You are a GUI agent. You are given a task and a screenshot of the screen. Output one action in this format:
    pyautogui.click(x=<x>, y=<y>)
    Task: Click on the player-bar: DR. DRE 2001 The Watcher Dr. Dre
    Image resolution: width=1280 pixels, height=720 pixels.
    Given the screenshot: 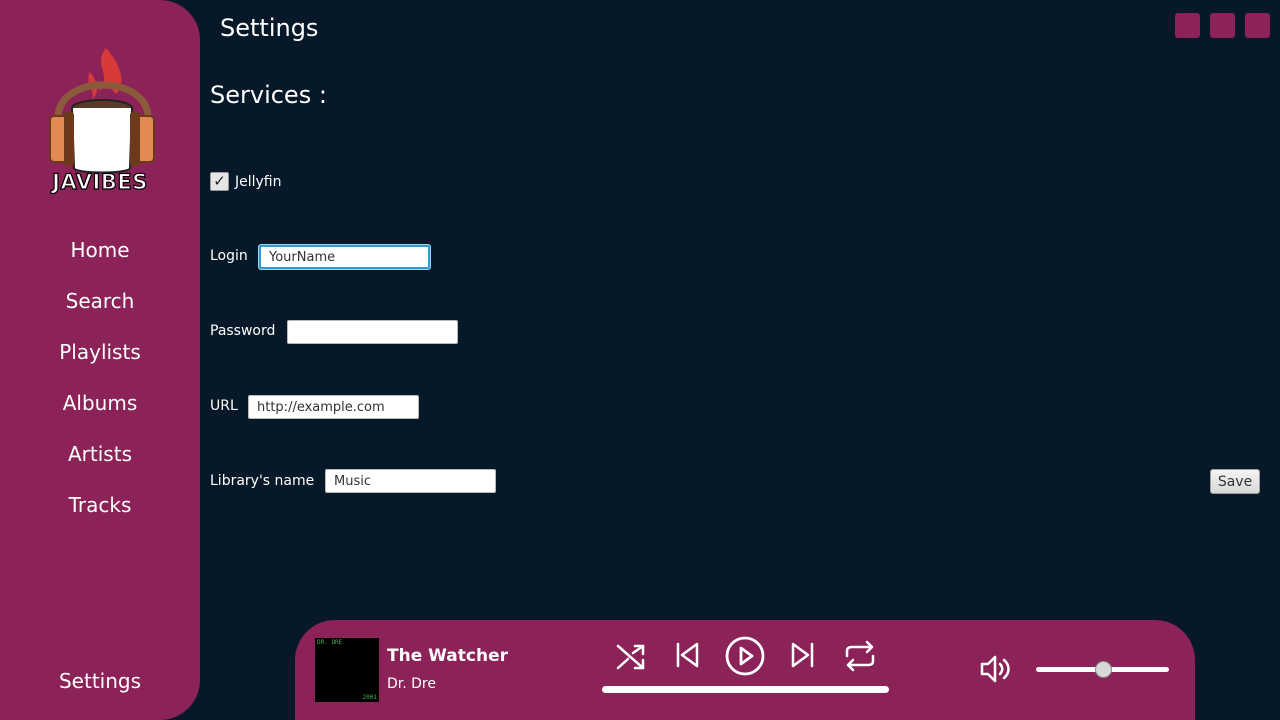 What is the action you would take?
    pyautogui.click(x=745, y=670)
    